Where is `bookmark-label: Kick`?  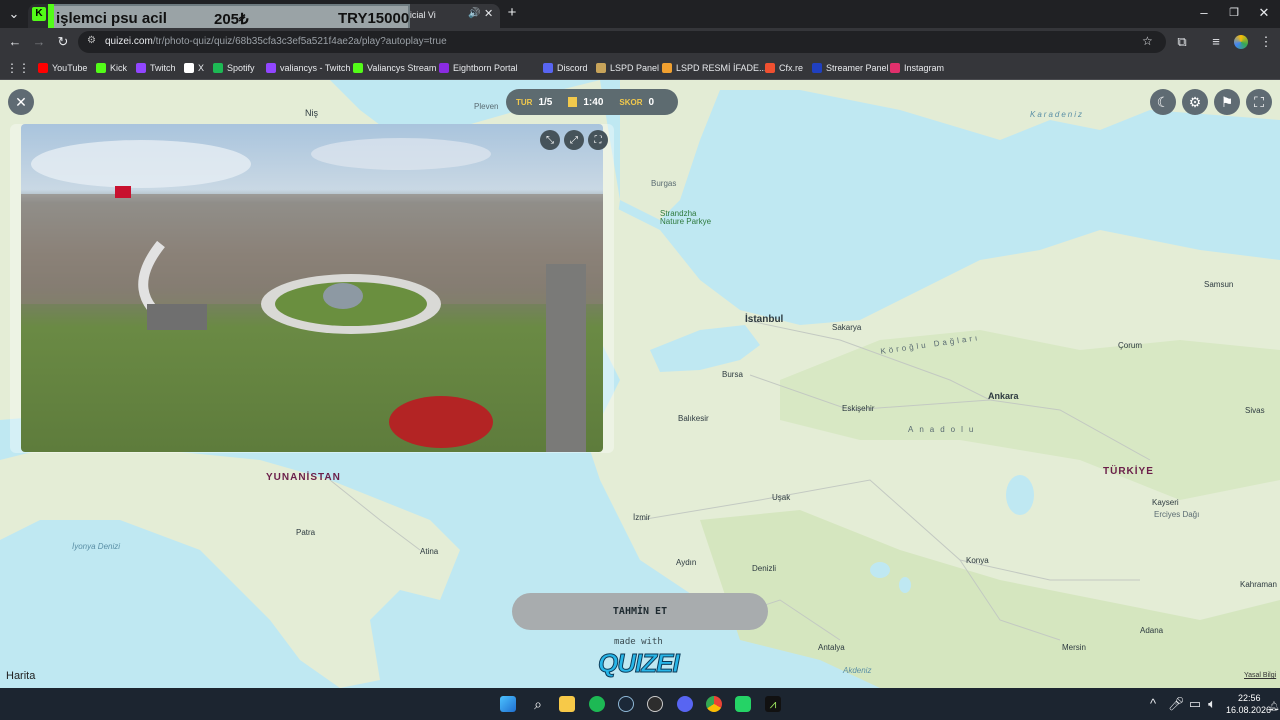 bookmark-label: Kick is located at coordinates (119, 68).